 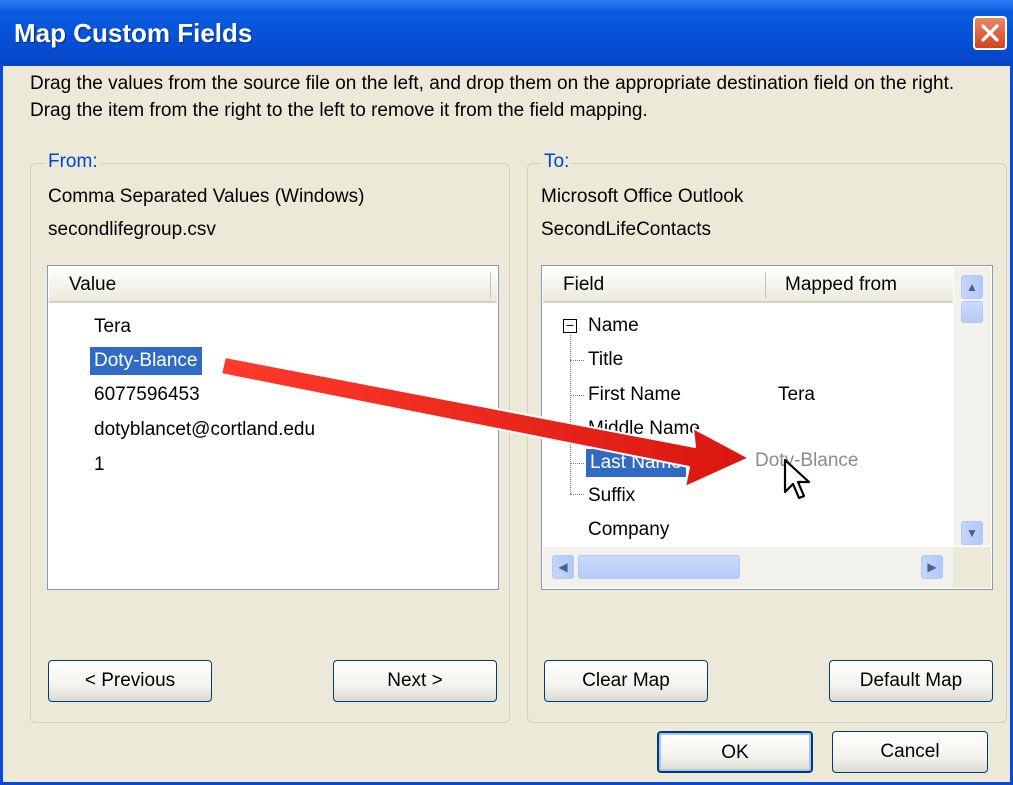 What do you see at coordinates (485, 422) in the screenshot?
I see `drag-arrow-icon` at bounding box center [485, 422].